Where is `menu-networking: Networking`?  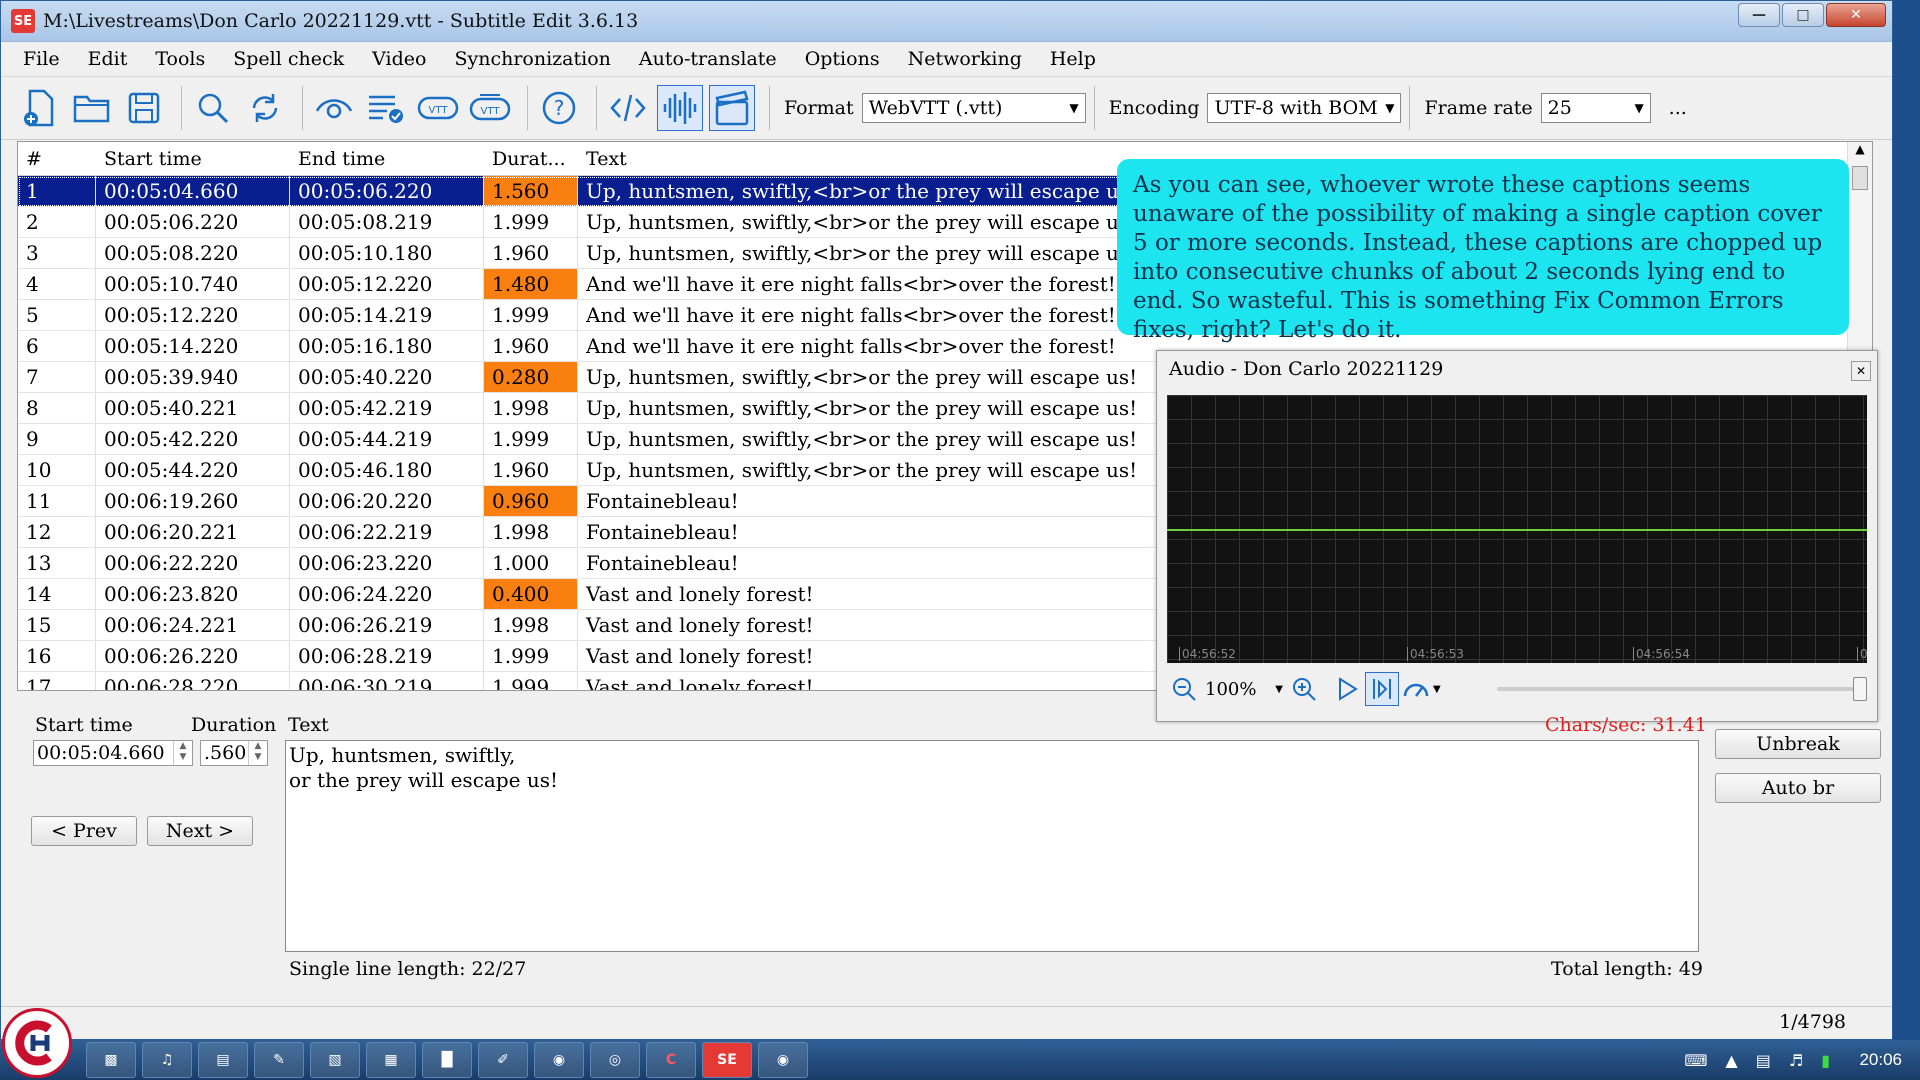 menu-networking: Networking is located at coordinates (965, 59).